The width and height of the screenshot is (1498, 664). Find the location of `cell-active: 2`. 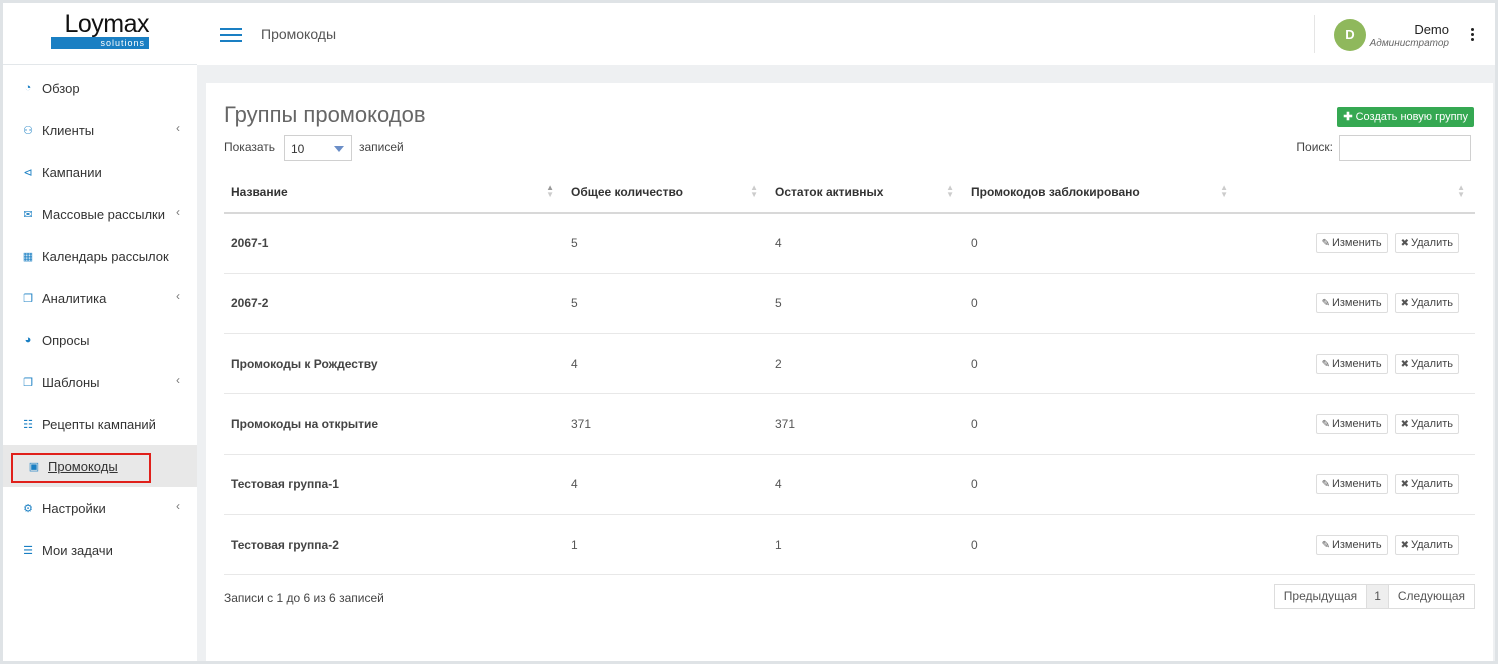

cell-active: 2 is located at coordinates (866, 364).